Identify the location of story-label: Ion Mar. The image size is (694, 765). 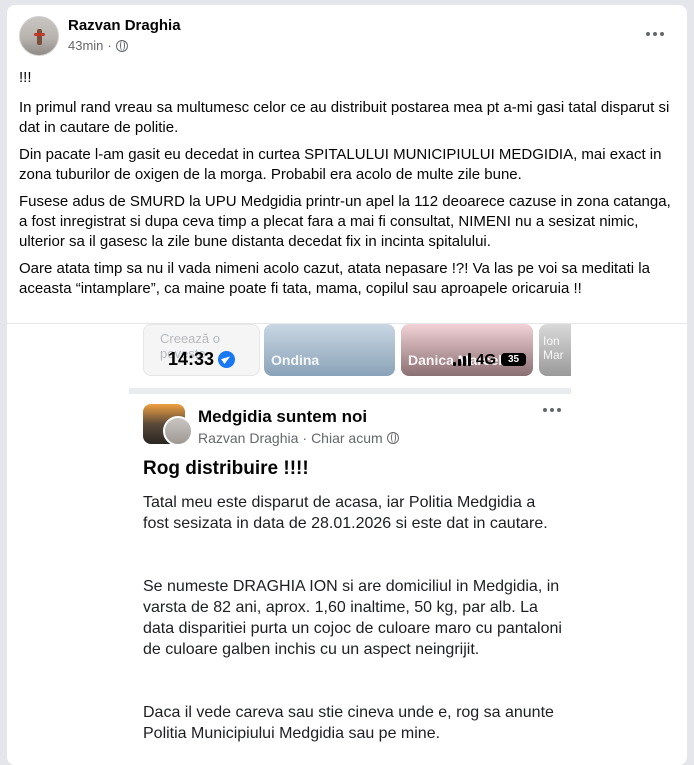
(553, 348).